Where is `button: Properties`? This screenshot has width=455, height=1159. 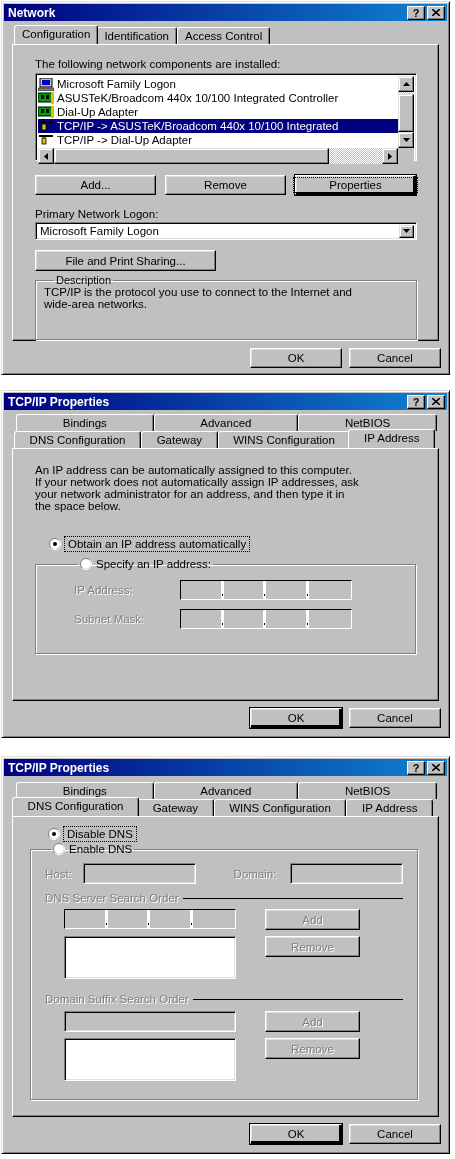 button: Properties is located at coordinates (355, 185).